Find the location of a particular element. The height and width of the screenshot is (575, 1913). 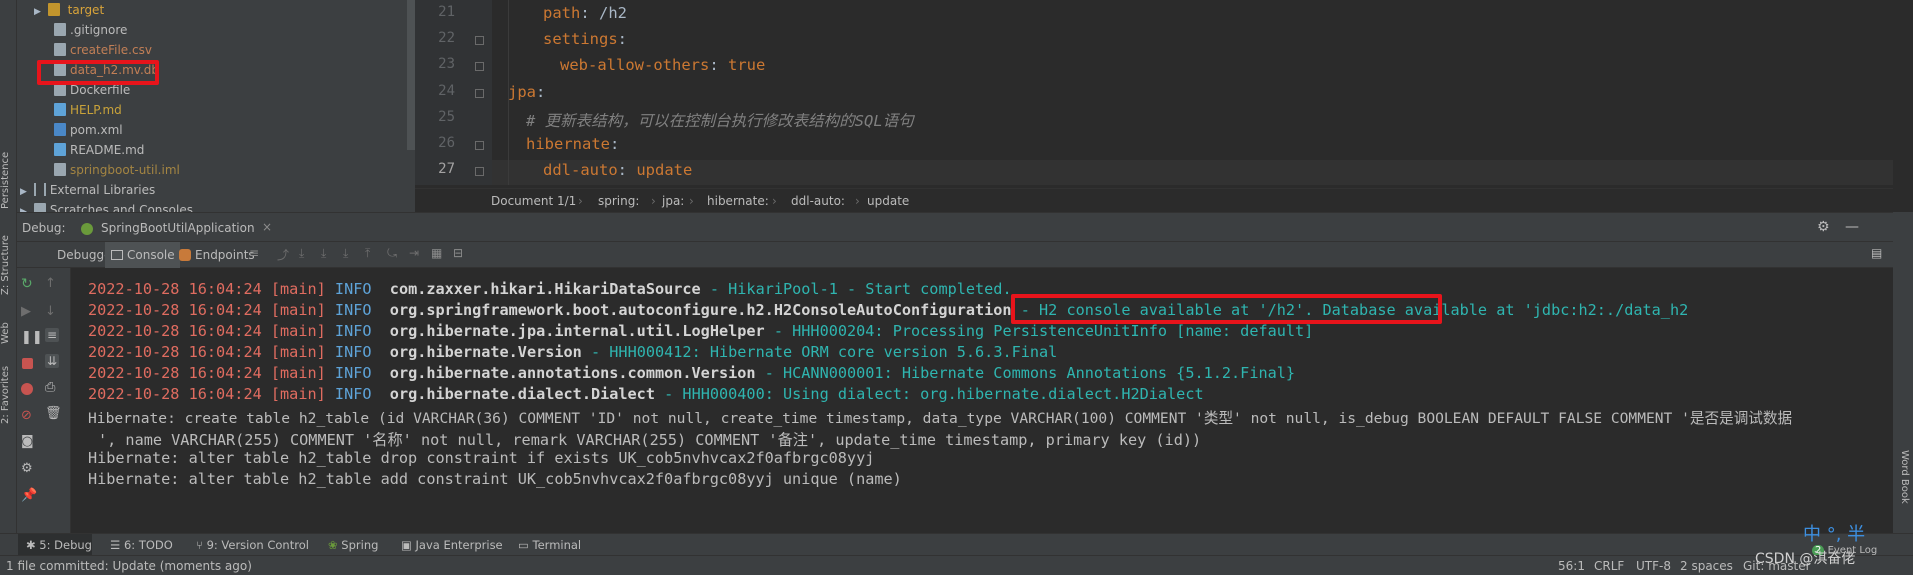

tree-item-readme: README.md is located at coordinates (99, 150).